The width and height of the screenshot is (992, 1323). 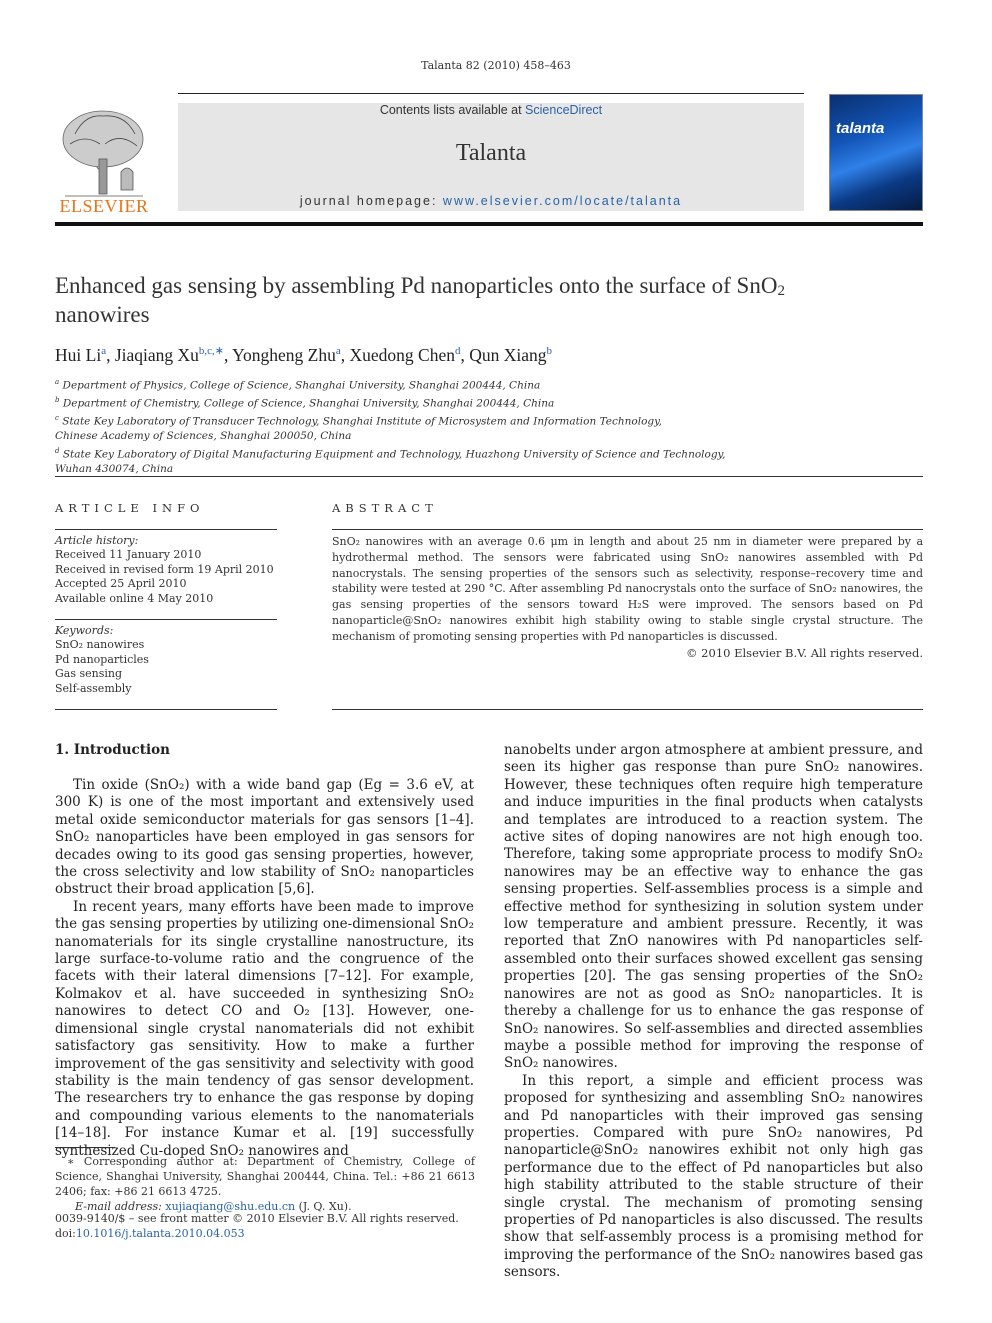 What do you see at coordinates (169, 355) in the screenshot?
I see `author: Jiaqiang Xub,c,∗` at bounding box center [169, 355].